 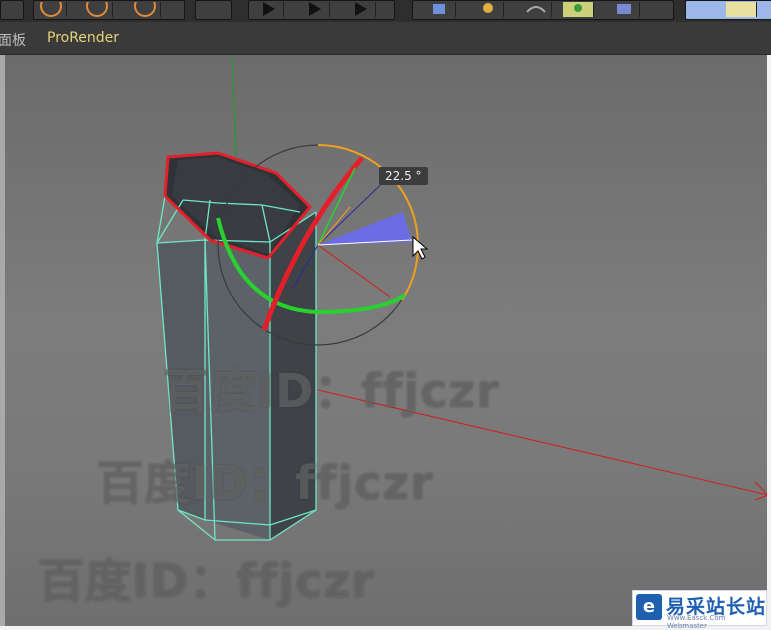 What do you see at coordinates (696, 622) in the screenshot?
I see `logo-subtitle: Www.Easck.Com Webmaster` at bounding box center [696, 622].